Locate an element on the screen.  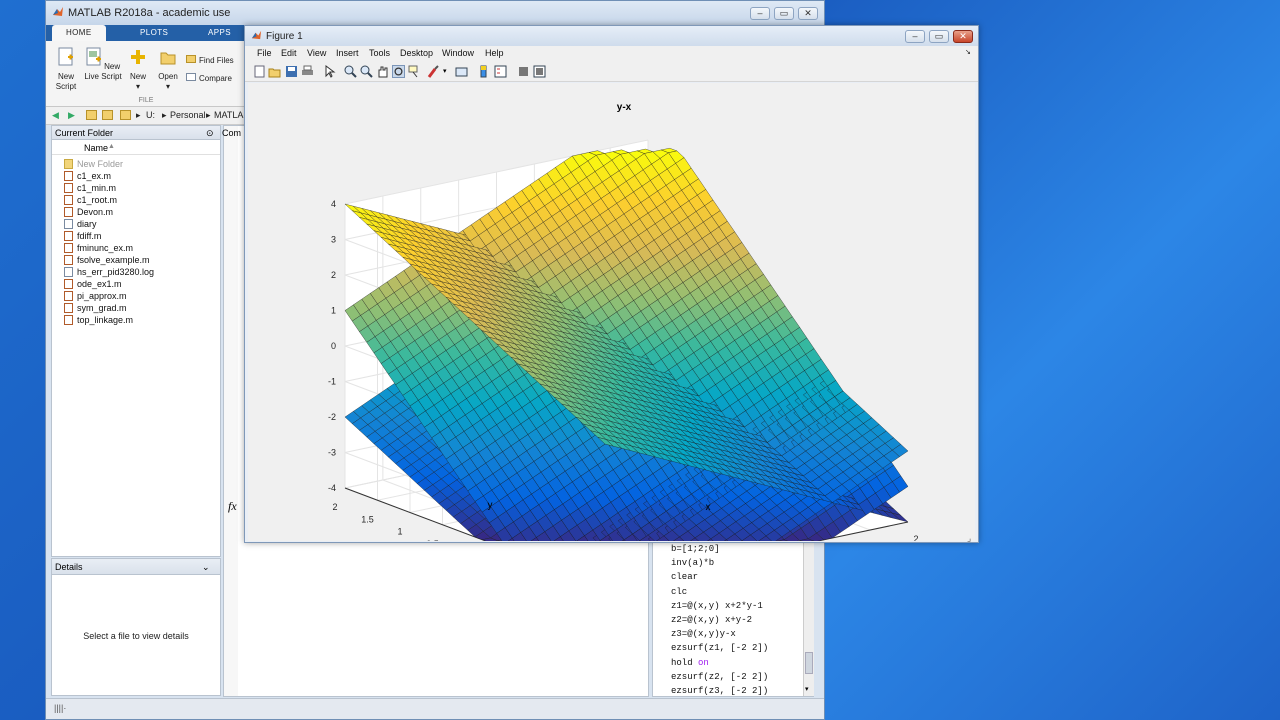
file-name: fdiff.m is located at coordinates (89, 236).